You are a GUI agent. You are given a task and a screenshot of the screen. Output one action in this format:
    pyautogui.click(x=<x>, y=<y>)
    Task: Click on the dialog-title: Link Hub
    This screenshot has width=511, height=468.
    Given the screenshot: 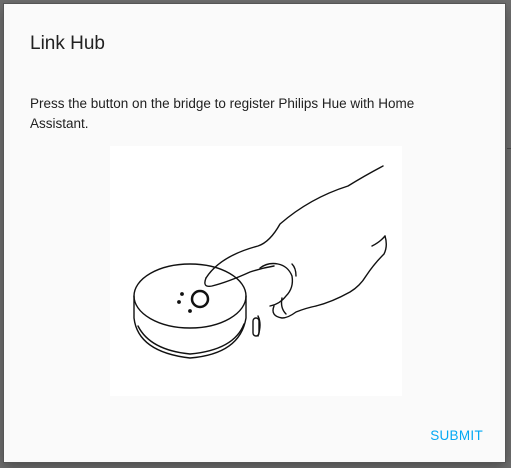 What is the action you would take?
    pyautogui.click(x=67, y=43)
    